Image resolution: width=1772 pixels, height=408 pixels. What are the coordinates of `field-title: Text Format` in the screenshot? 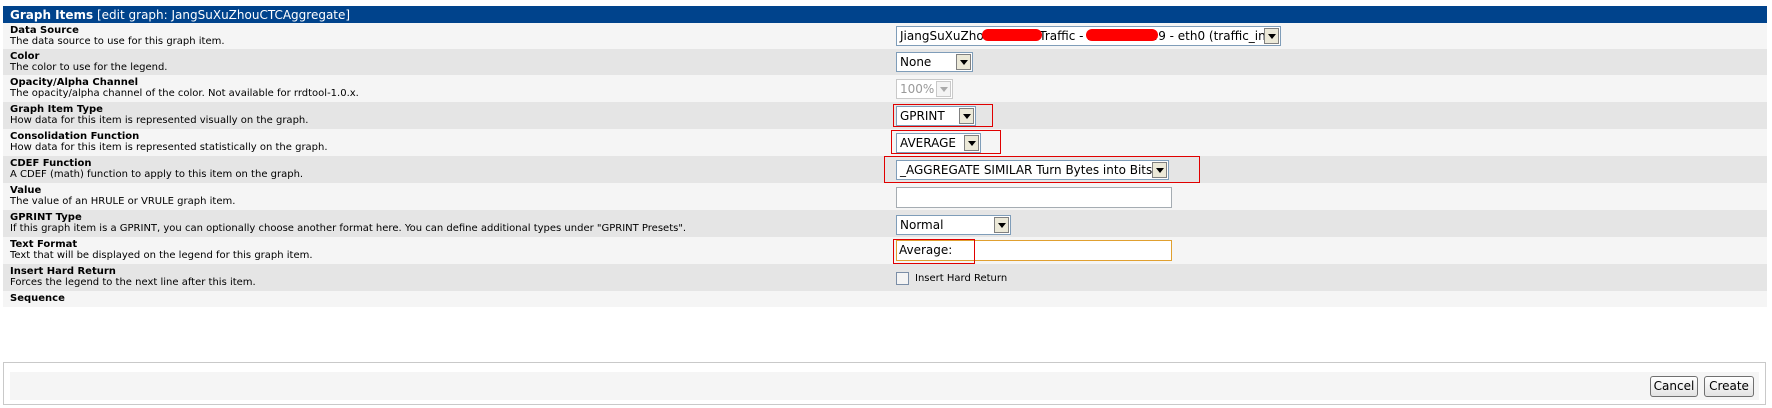 It's located at (44, 244).